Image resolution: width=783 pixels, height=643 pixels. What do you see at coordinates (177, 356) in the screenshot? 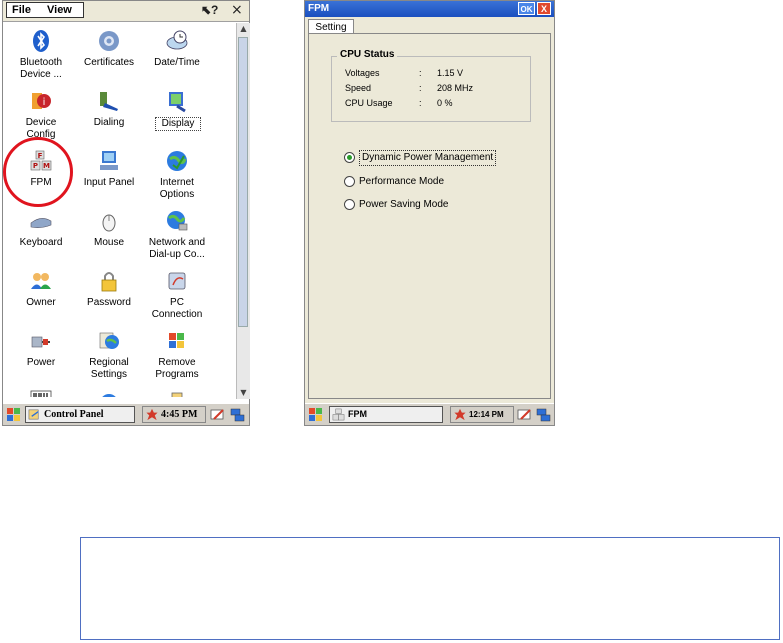
I see `item-remove-programs: Remove Programs` at bounding box center [177, 356].